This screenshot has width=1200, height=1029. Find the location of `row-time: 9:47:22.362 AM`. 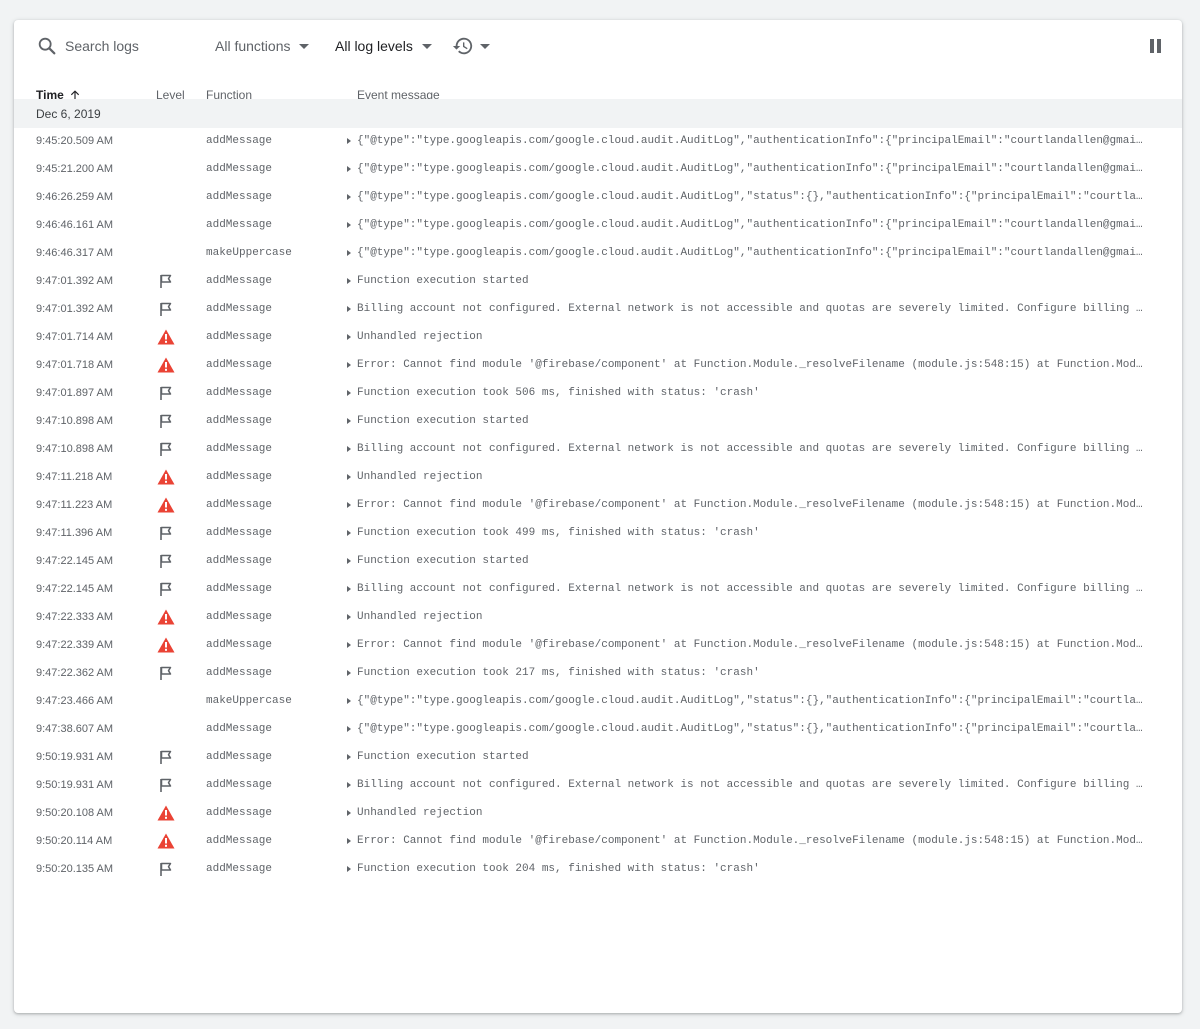

row-time: 9:47:22.362 AM is located at coordinates (75, 673).